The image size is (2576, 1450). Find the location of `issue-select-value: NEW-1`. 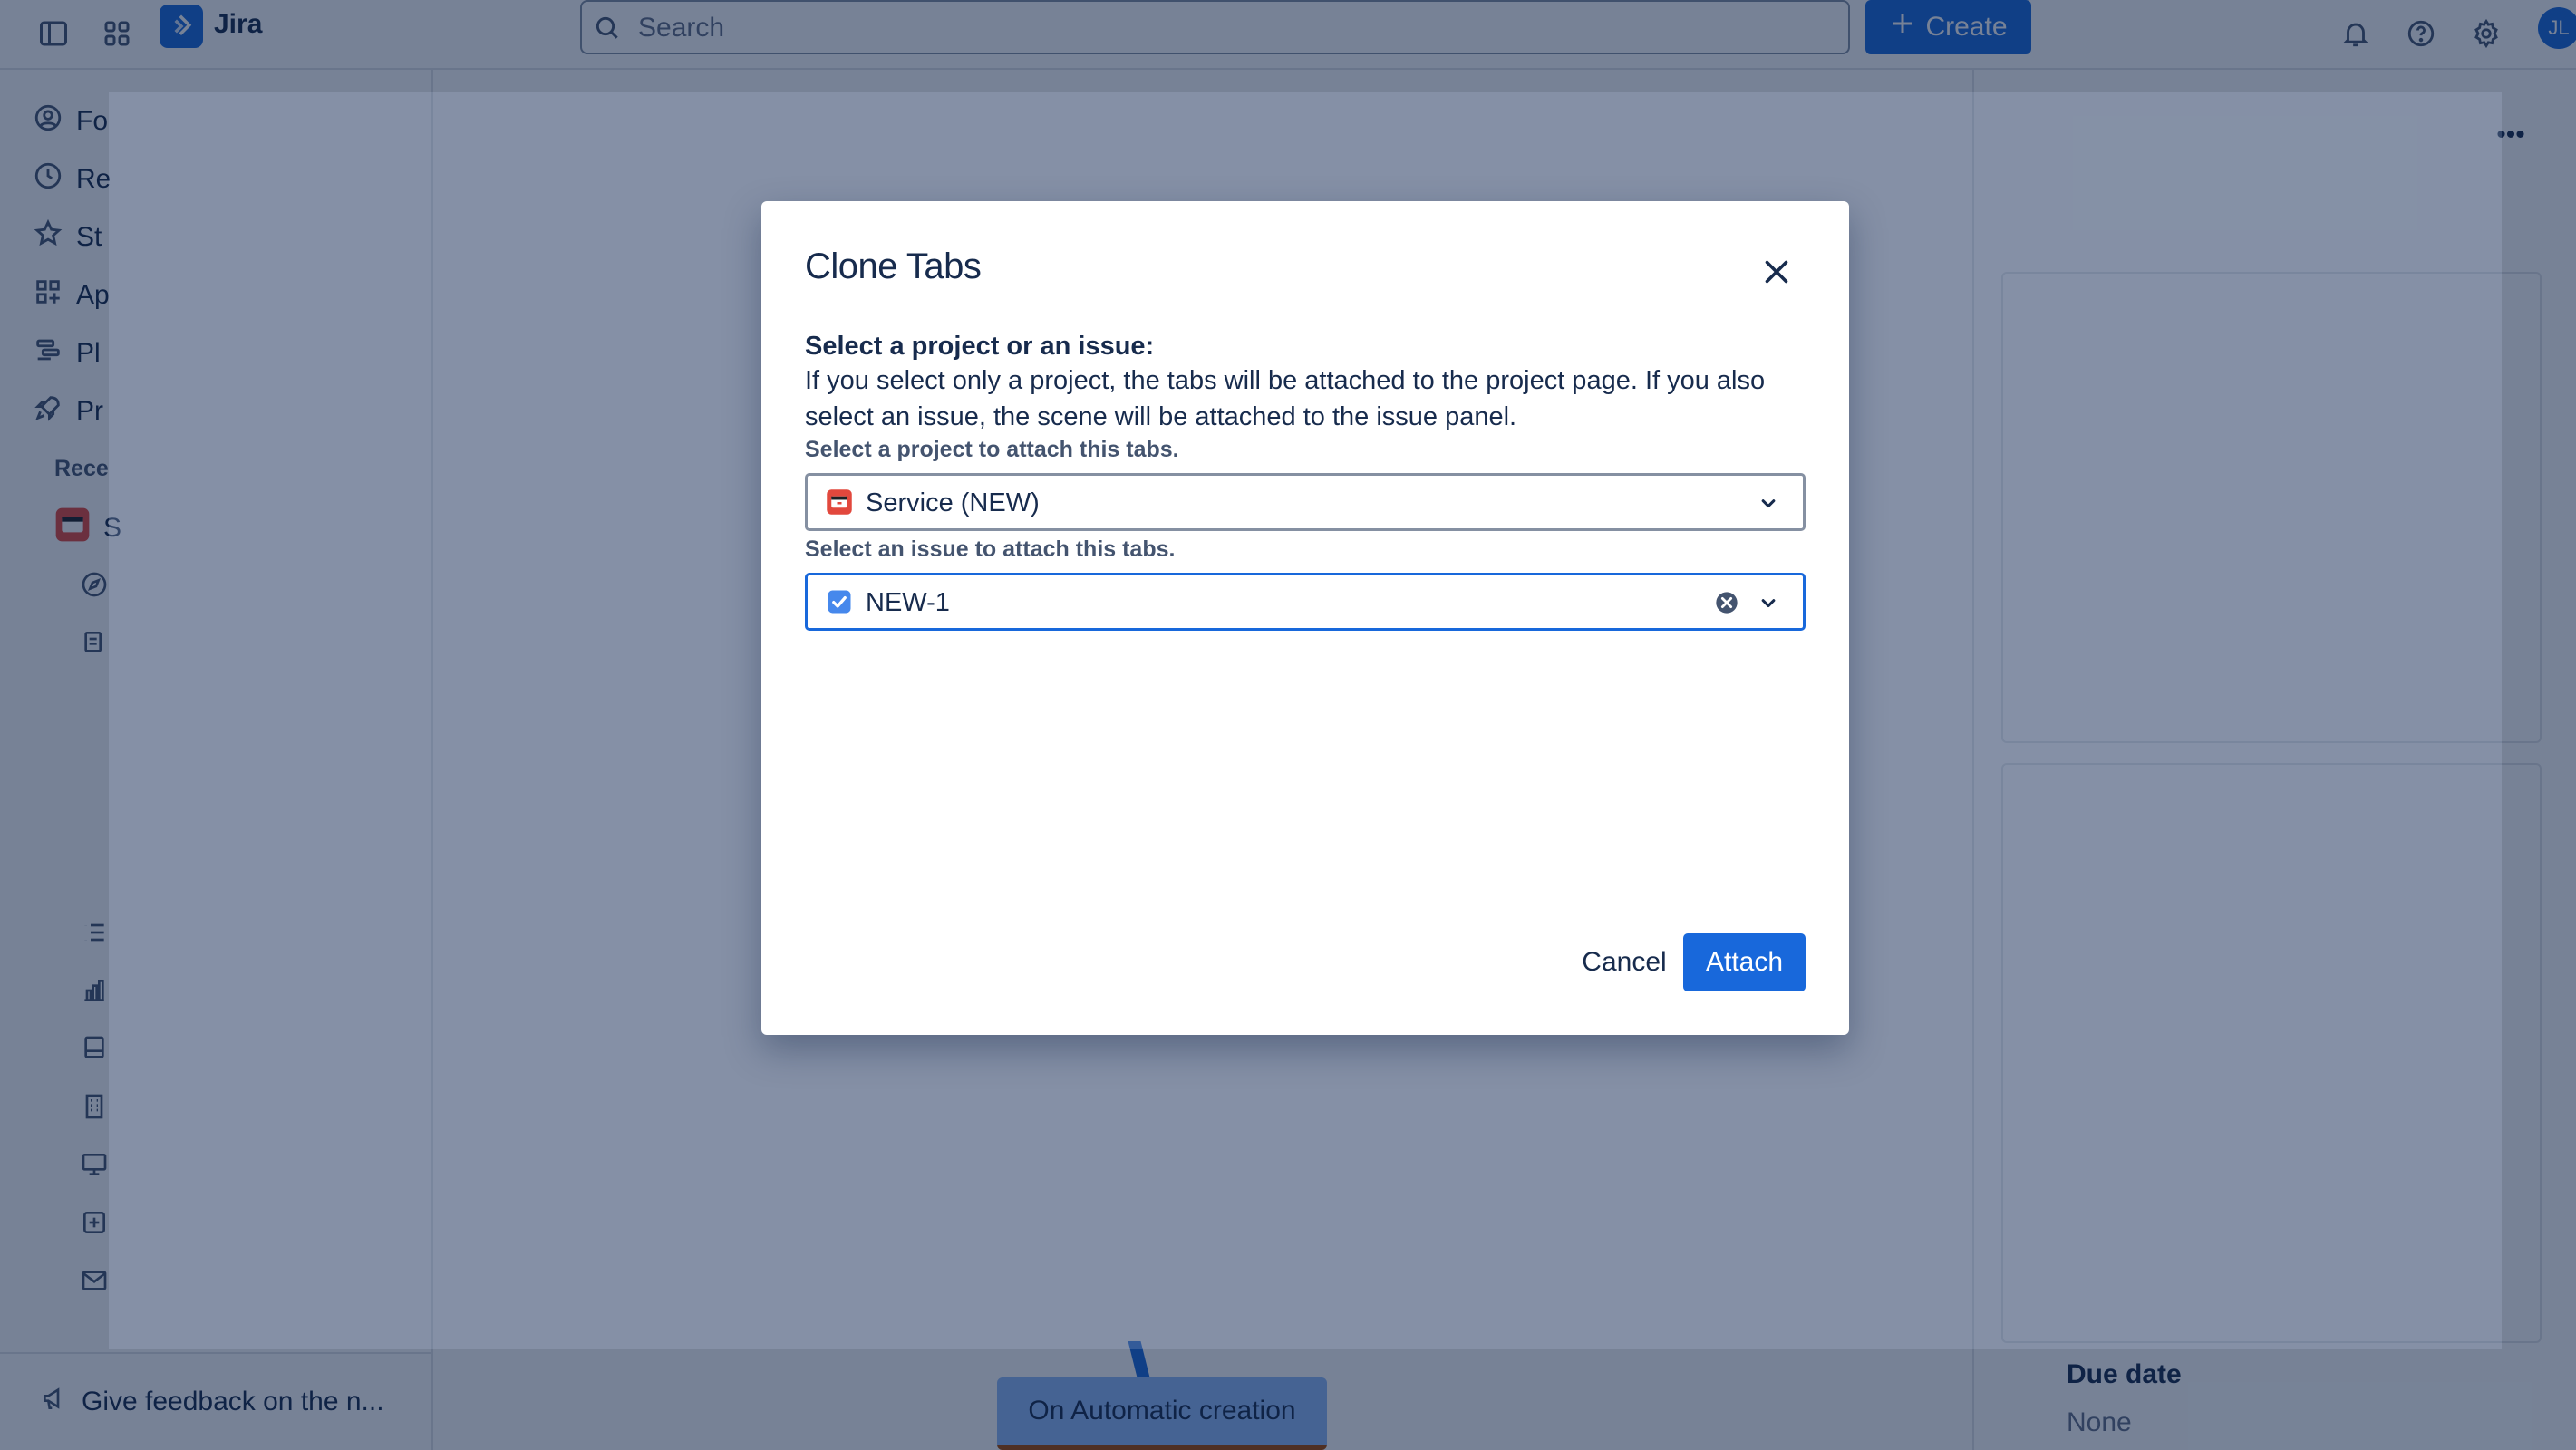

issue-select-value: NEW-1 is located at coordinates (908, 602).